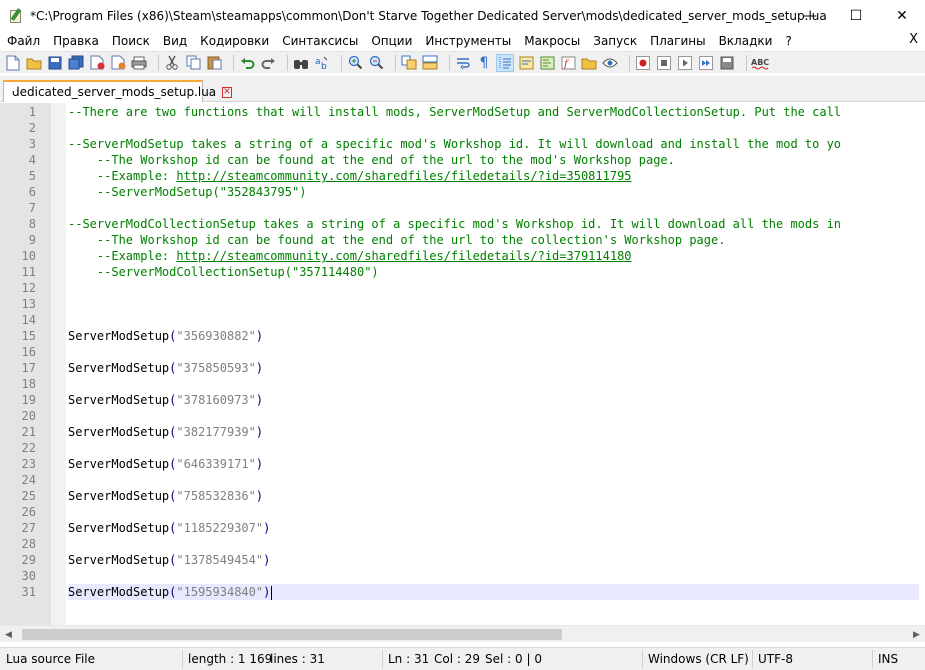 This screenshot has height=670, width=925. I want to click on line-code: ServerModSetup("1595934840"), so click(493, 592).